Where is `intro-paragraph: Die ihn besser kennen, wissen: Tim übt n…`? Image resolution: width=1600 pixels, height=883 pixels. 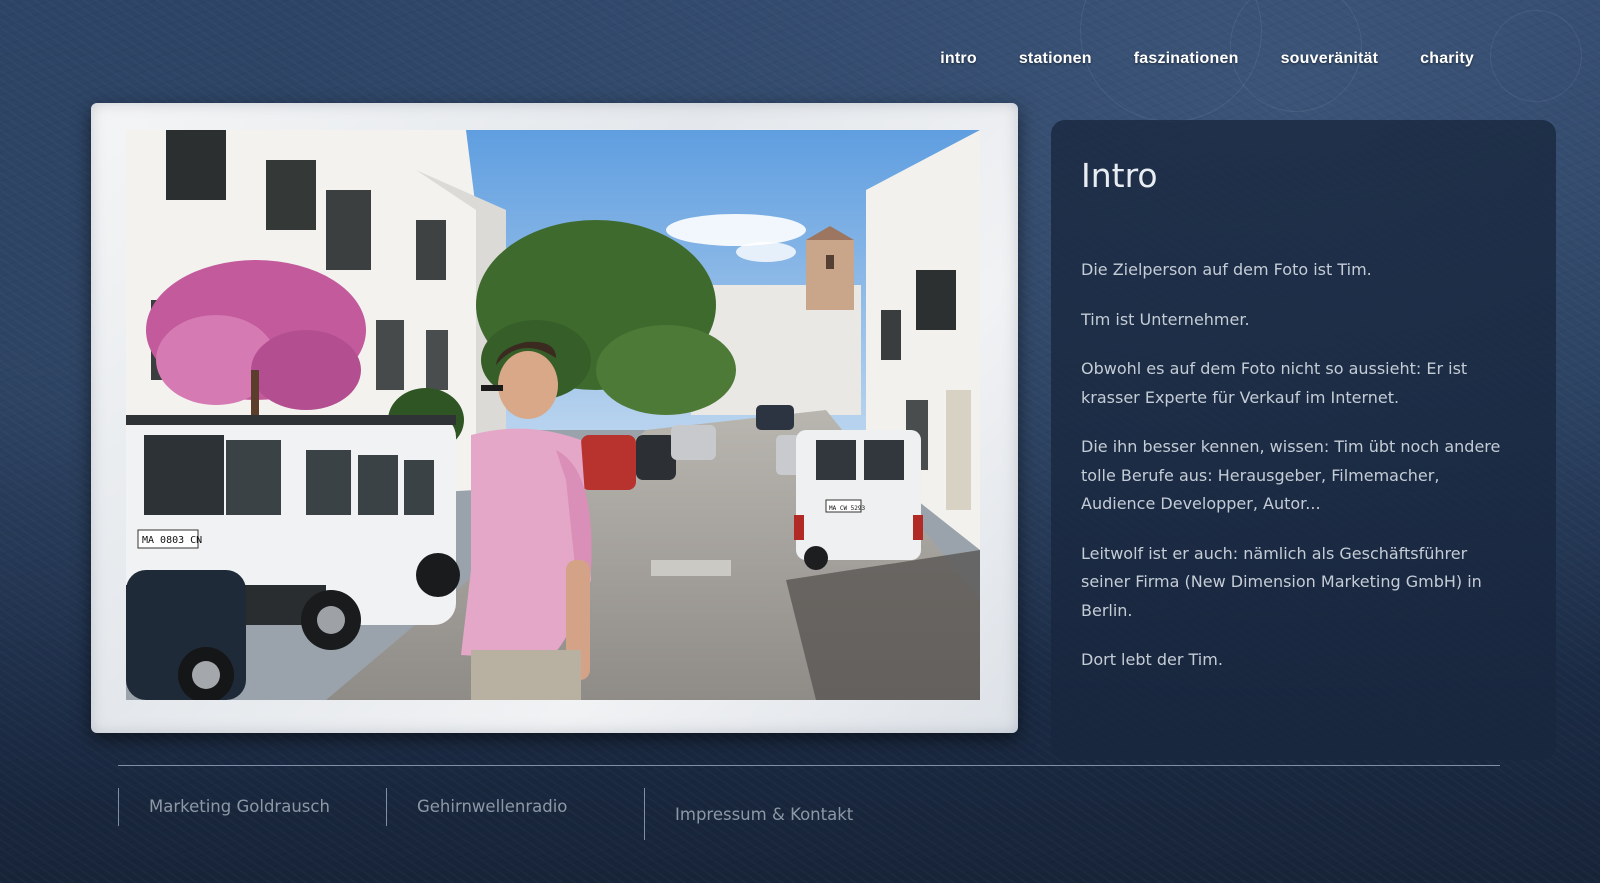
intro-paragraph: Die ihn besser kennen, wissen: Tim übt n… is located at coordinates (1291, 475).